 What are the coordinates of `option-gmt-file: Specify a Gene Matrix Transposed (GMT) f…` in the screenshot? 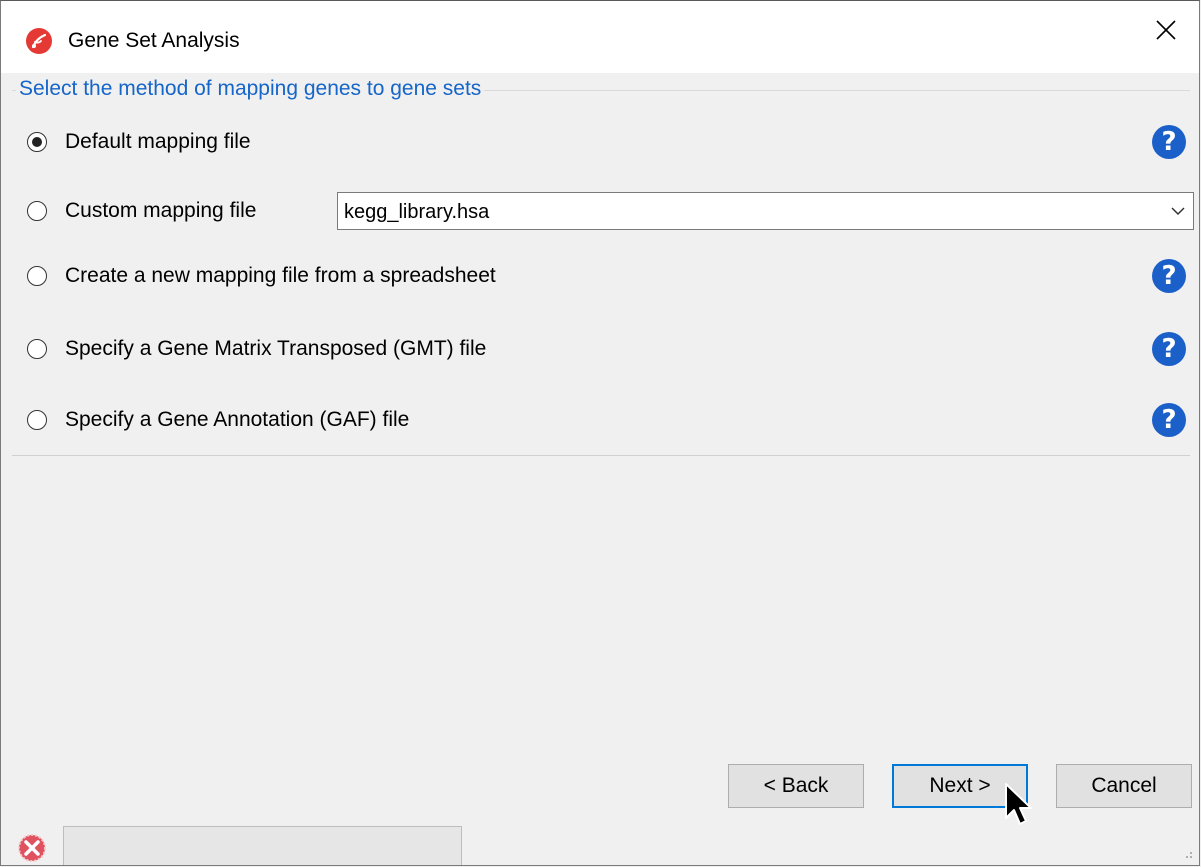 It's located at (256, 349).